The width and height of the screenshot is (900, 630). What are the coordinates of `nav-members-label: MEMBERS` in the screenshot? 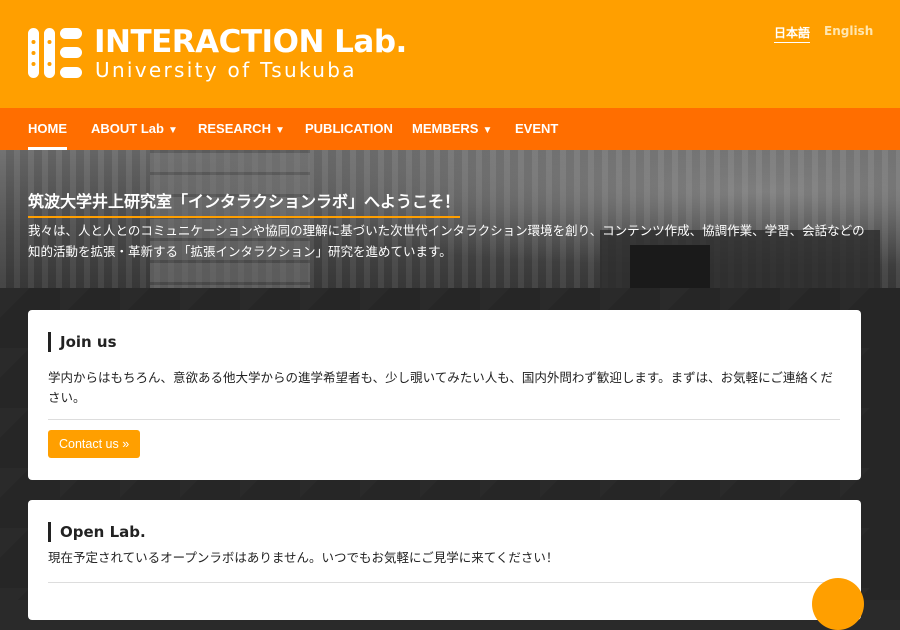 It's located at (445, 128).